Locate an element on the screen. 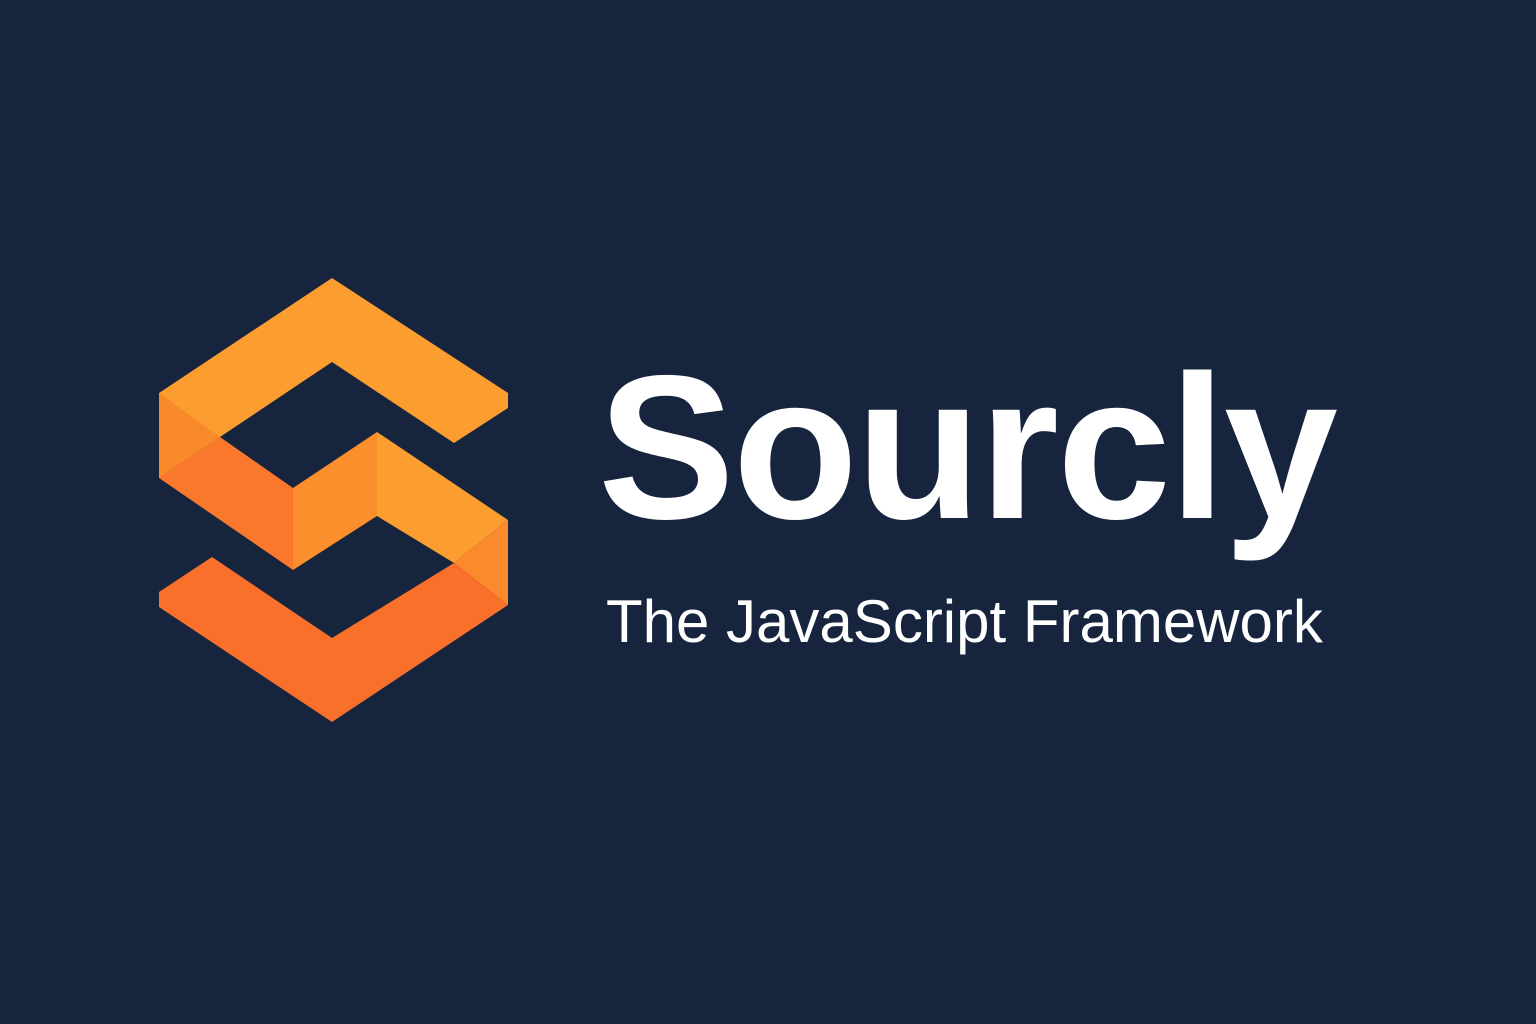 Image resolution: width=1536 pixels, height=1024 pixels. sourcly-s-logo-icon is located at coordinates (333, 500).